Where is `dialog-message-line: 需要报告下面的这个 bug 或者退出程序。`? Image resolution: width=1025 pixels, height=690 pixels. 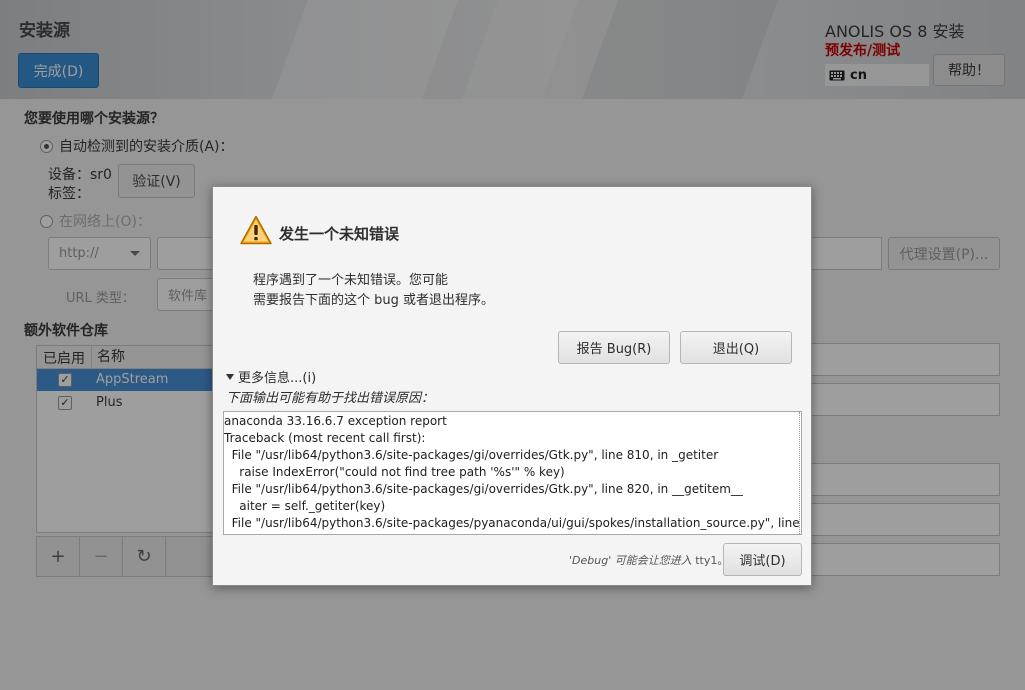 dialog-message-line: 需要报告下面的这个 bug 或者退出程序。 is located at coordinates (374, 300).